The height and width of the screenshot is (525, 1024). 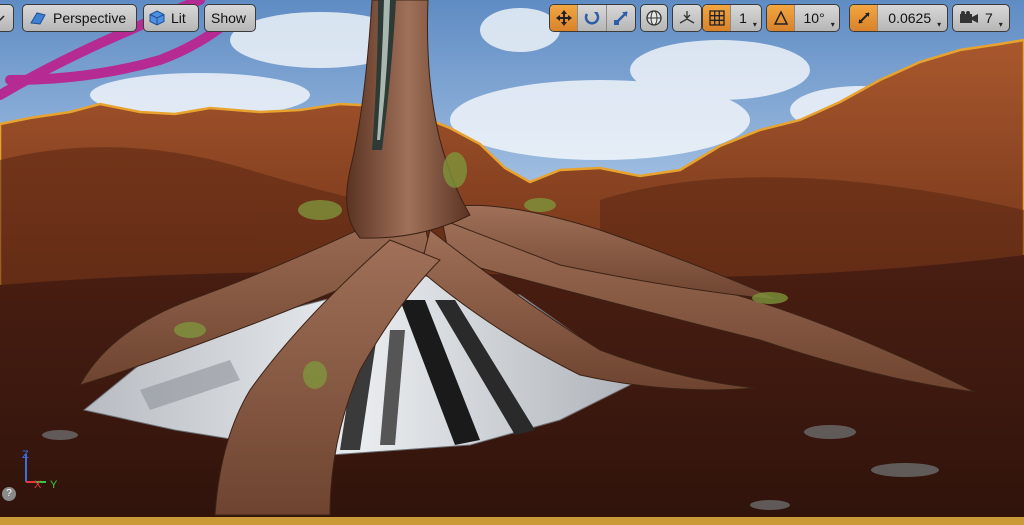 What do you see at coordinates (35, 18) in the screenshot?
I see `perspective-icon` at bounding box center [35, 18].